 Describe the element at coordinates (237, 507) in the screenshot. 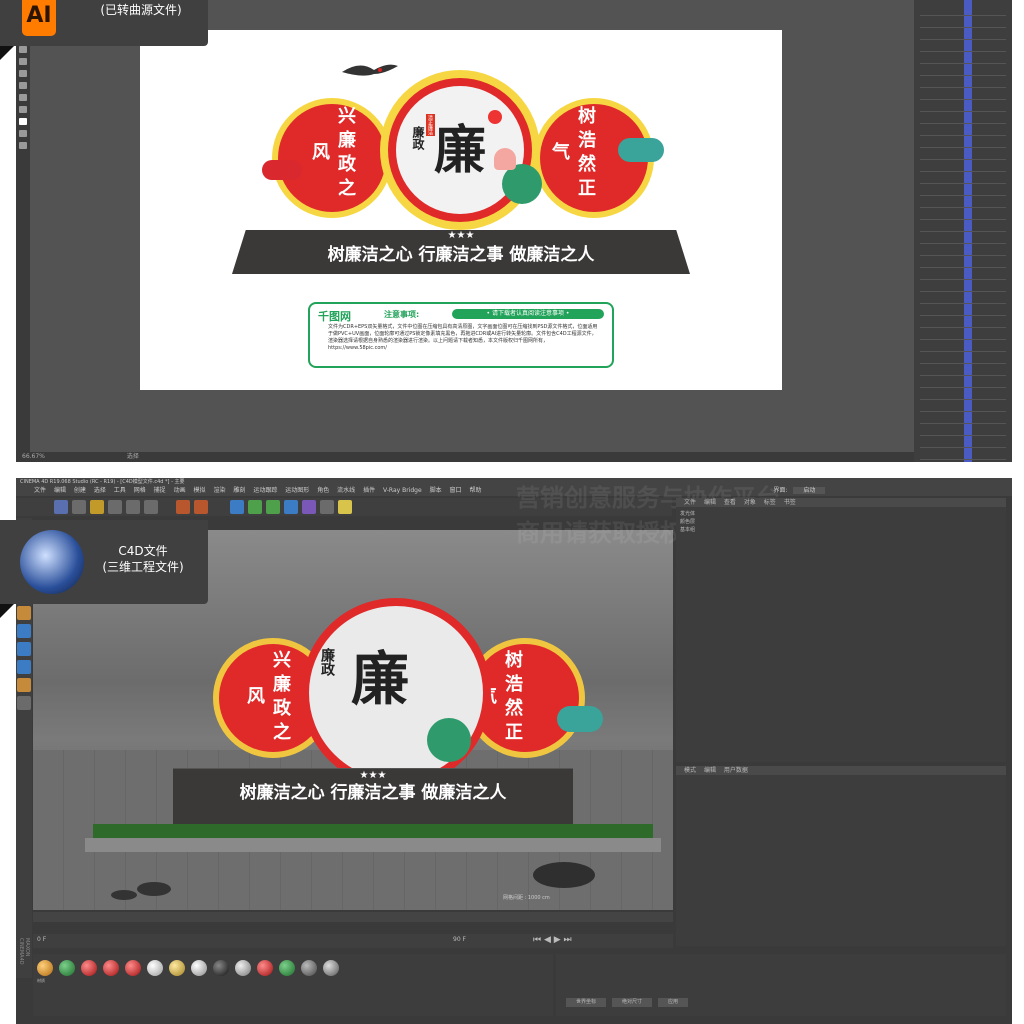

I see `cube-icon` at that location.